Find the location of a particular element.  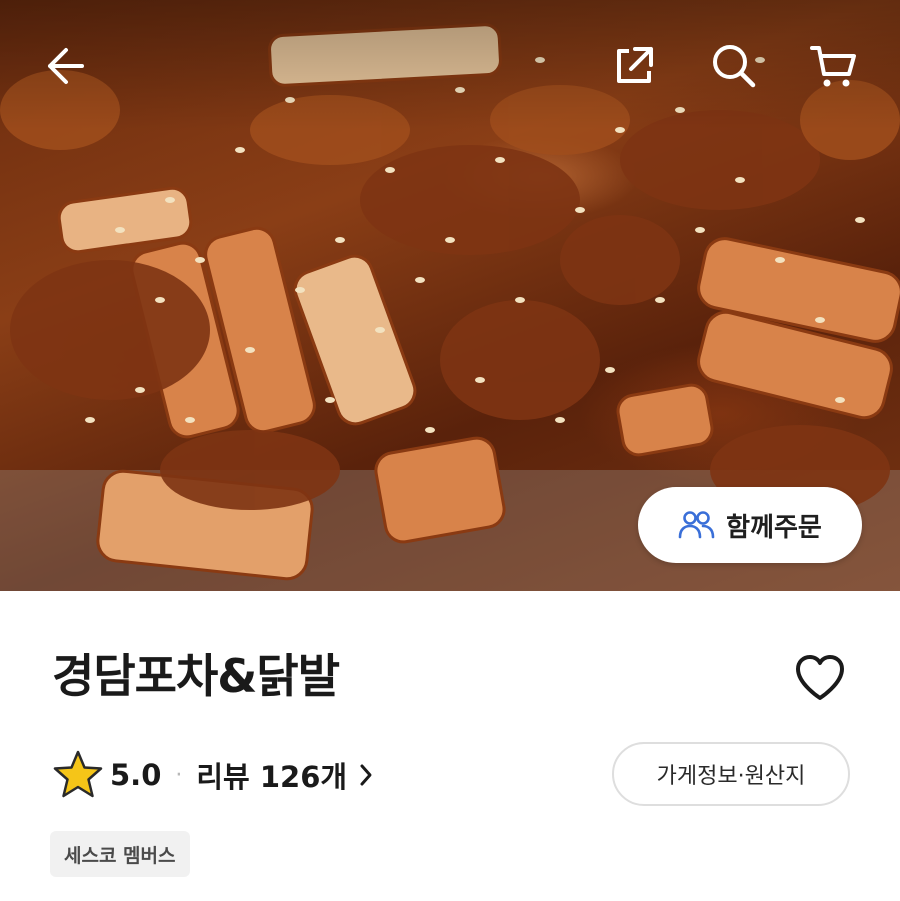

rating-row: 5.0 · 리뷰 126개 is located at coordinates (212, 775).